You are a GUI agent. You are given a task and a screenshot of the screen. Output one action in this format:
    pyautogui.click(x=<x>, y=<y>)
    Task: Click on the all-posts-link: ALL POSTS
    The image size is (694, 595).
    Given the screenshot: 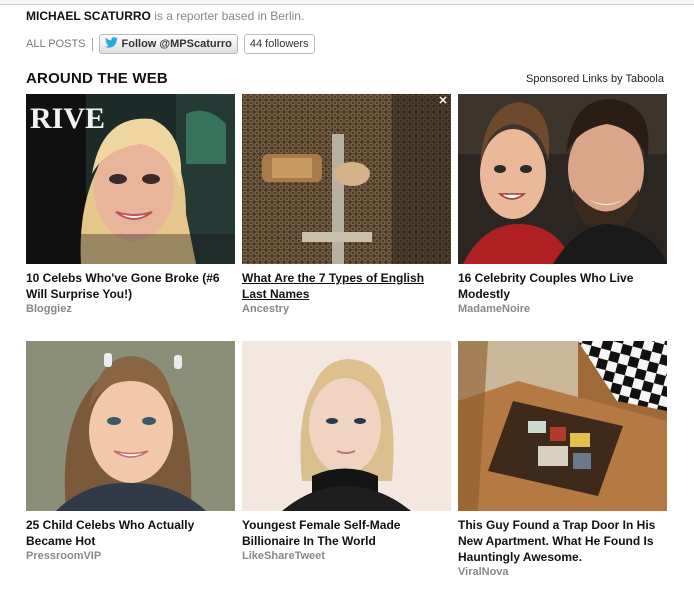 What is the action you would take?
    pyautogui.click(x=56, y=44)
    